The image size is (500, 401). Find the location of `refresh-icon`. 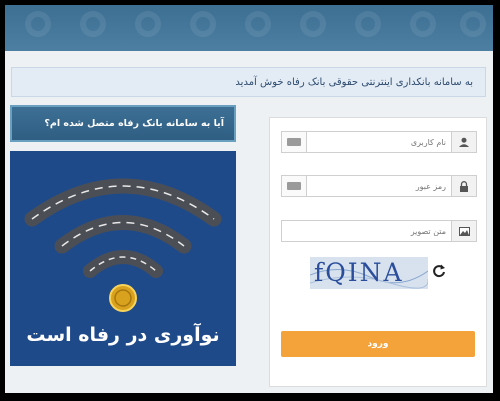

refresh-icon is located at coordinates (439, 271).